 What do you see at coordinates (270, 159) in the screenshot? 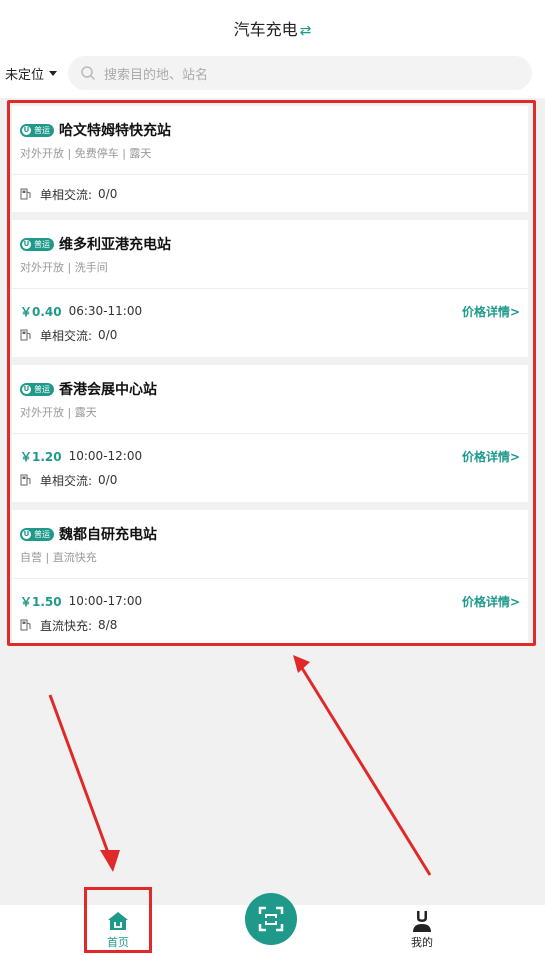
I see `station-card: U 普运 哈文特姆特快充站 对外开放 | 免费停车 | 露天 单相交流: 0/0` at bounding box center [270, 159].